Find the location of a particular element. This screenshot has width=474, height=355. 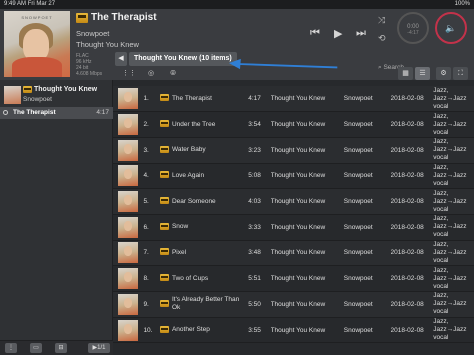

annotation-arrow is located at coordinates (283, 64).